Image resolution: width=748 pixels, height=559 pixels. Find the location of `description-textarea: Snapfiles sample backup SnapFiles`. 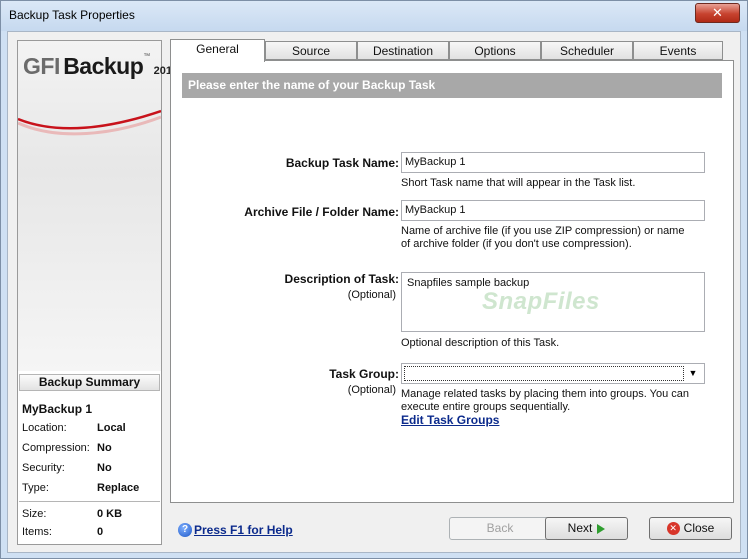

description-textarea: Snapfiles sample backup SnapFiles is located at coordinates (553, 302).